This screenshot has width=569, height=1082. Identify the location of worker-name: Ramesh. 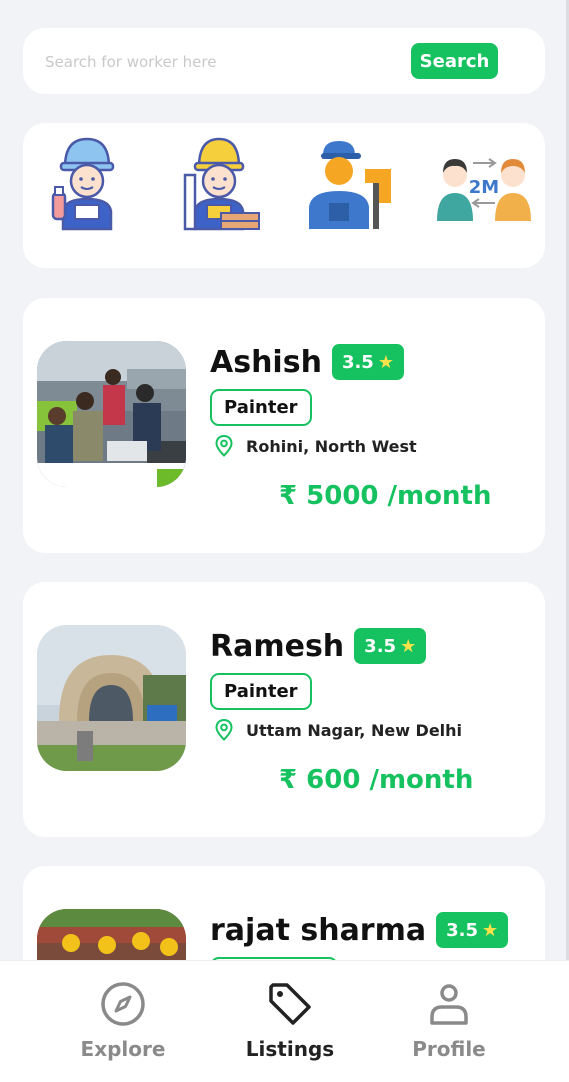
(277, 646).